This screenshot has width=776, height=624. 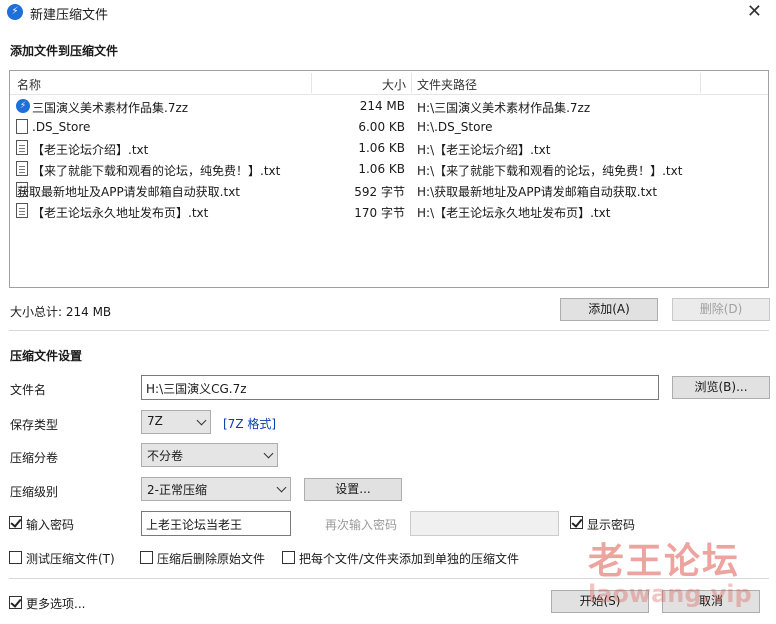 I want to click on watermark-logo: 老王论坛, so click(x=664, y=561).